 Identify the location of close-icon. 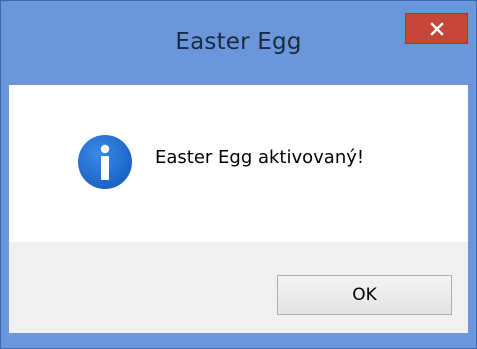
(436, 28).